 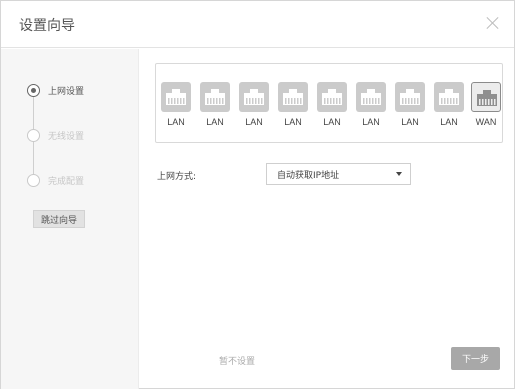 What do you see at coordinates (486, 122) in the screenshot?
I see `port-label: WAN` at bounding box center [486, 122].